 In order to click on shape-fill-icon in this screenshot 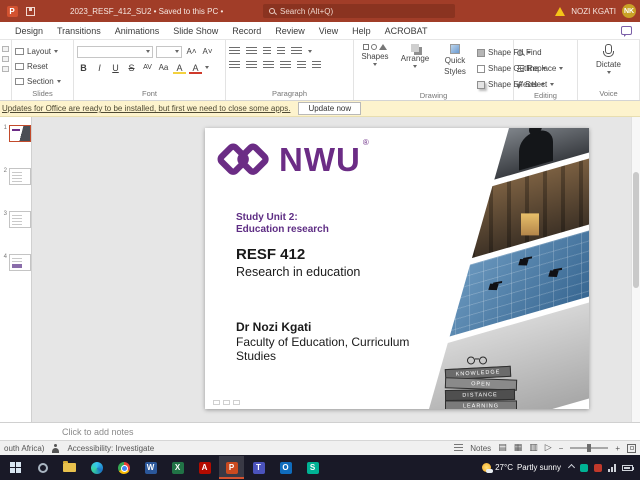, I will do `click(481, 52)`.